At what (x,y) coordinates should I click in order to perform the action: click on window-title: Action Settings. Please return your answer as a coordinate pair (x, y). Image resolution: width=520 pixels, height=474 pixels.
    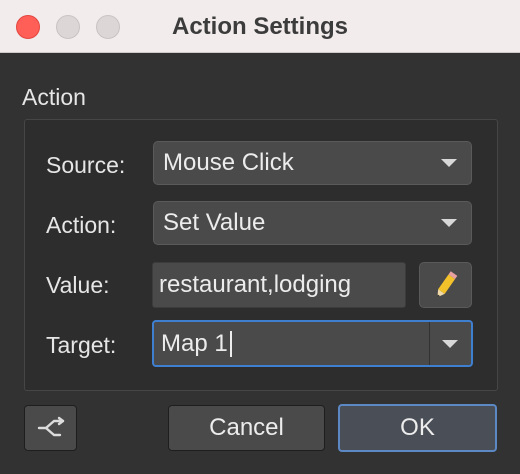
    Looking at the image, I should click on (259, 26).